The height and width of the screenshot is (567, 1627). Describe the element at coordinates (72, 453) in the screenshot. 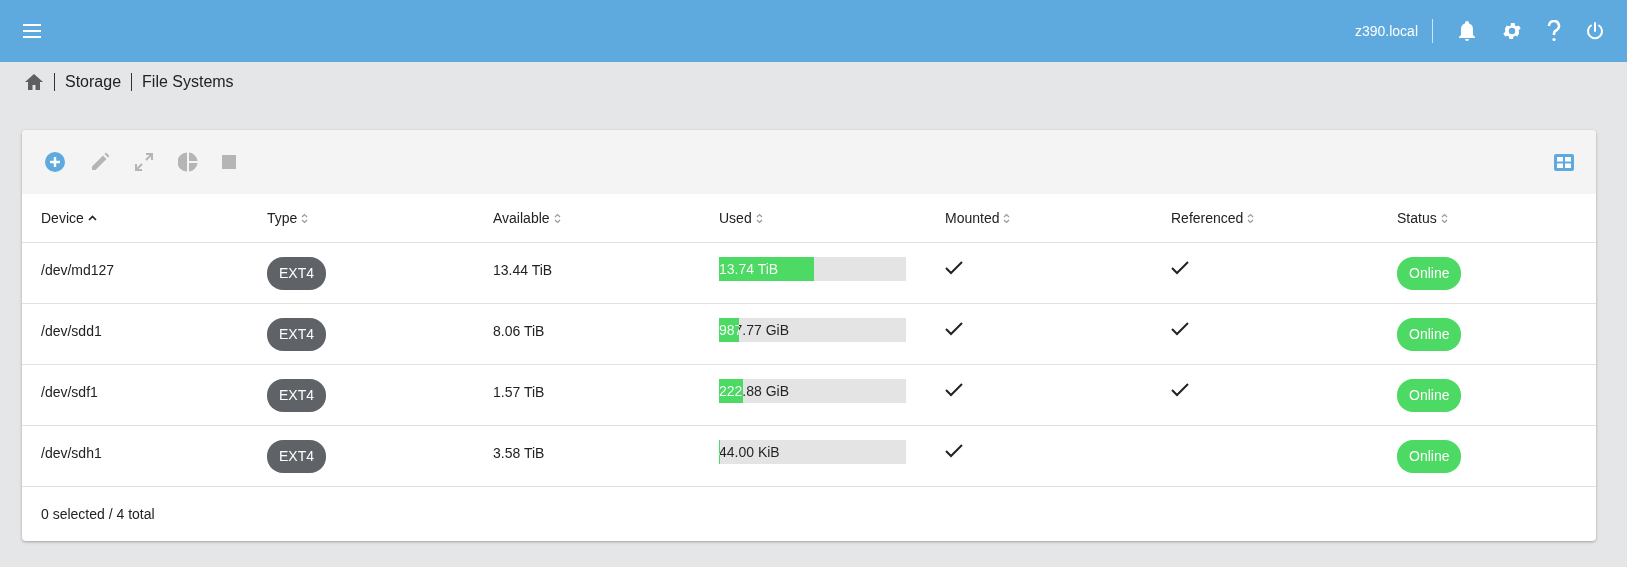

I see `device-cell-text: /dev/sdh1` at that location.